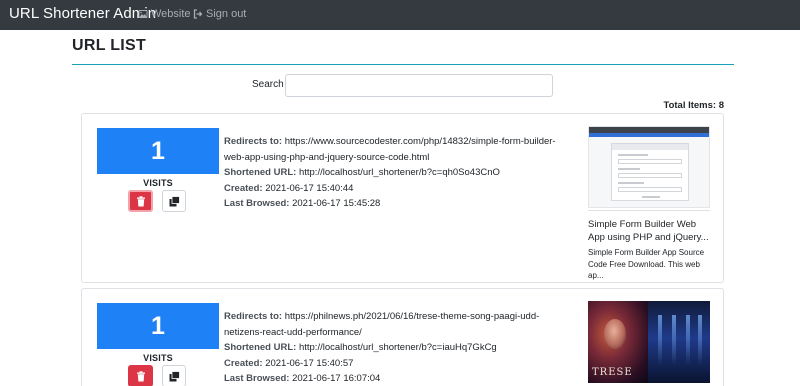 The height and width of the screenshot is (386, 800). Describe the element at coordinates (82, 13) in the screenshot. I see `brand-link: URL Shortener Admin` at that location.